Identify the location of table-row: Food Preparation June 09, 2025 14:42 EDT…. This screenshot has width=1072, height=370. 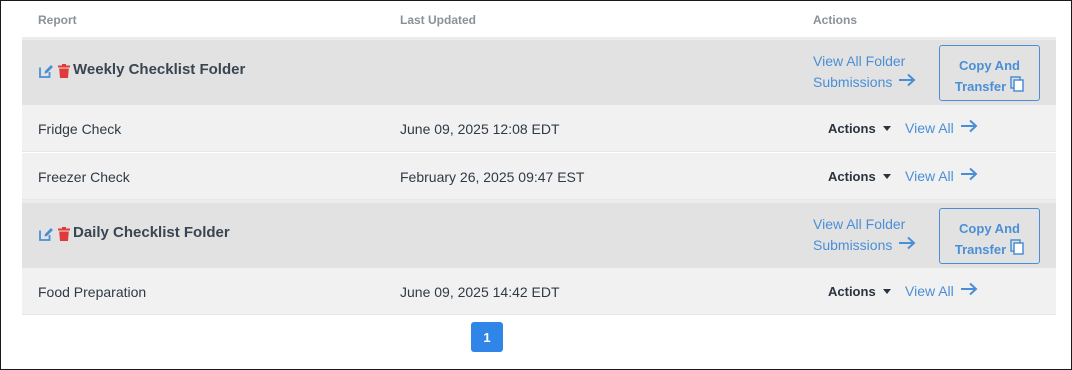
(539, 291).